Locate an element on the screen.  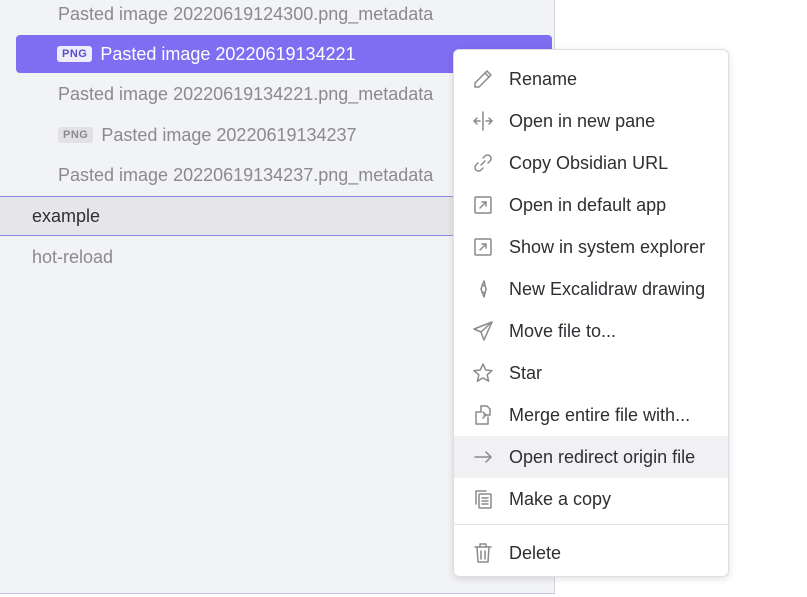
menu-item-label: Open redirect origin file is located at coordinates (602, 456).